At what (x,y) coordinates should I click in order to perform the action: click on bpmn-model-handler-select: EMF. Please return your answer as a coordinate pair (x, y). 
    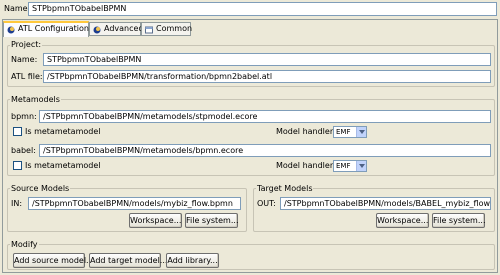
    Looking at the image, I should click on (350, 132).